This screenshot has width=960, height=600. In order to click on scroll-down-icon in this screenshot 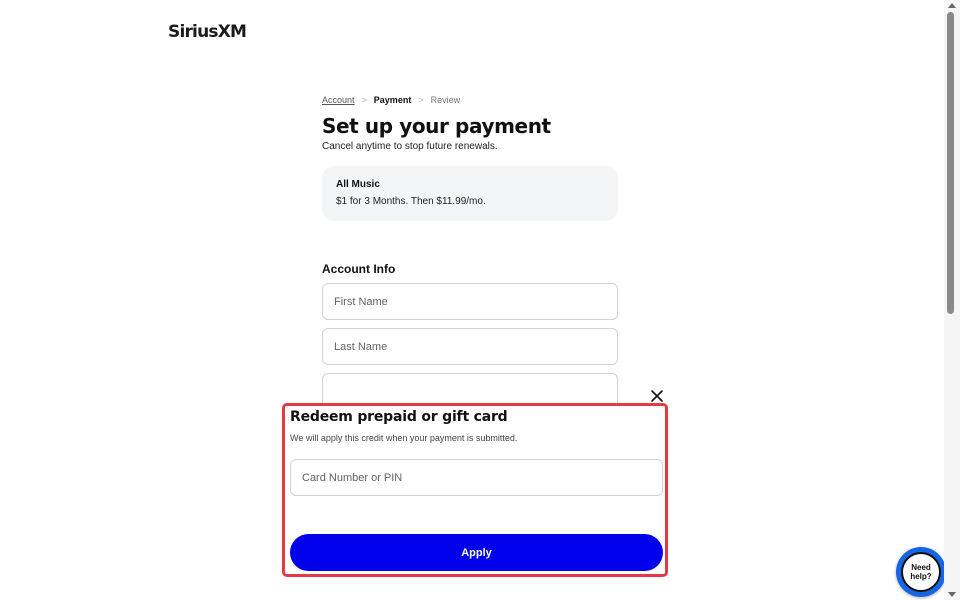, I will do `click(952, 594)`.